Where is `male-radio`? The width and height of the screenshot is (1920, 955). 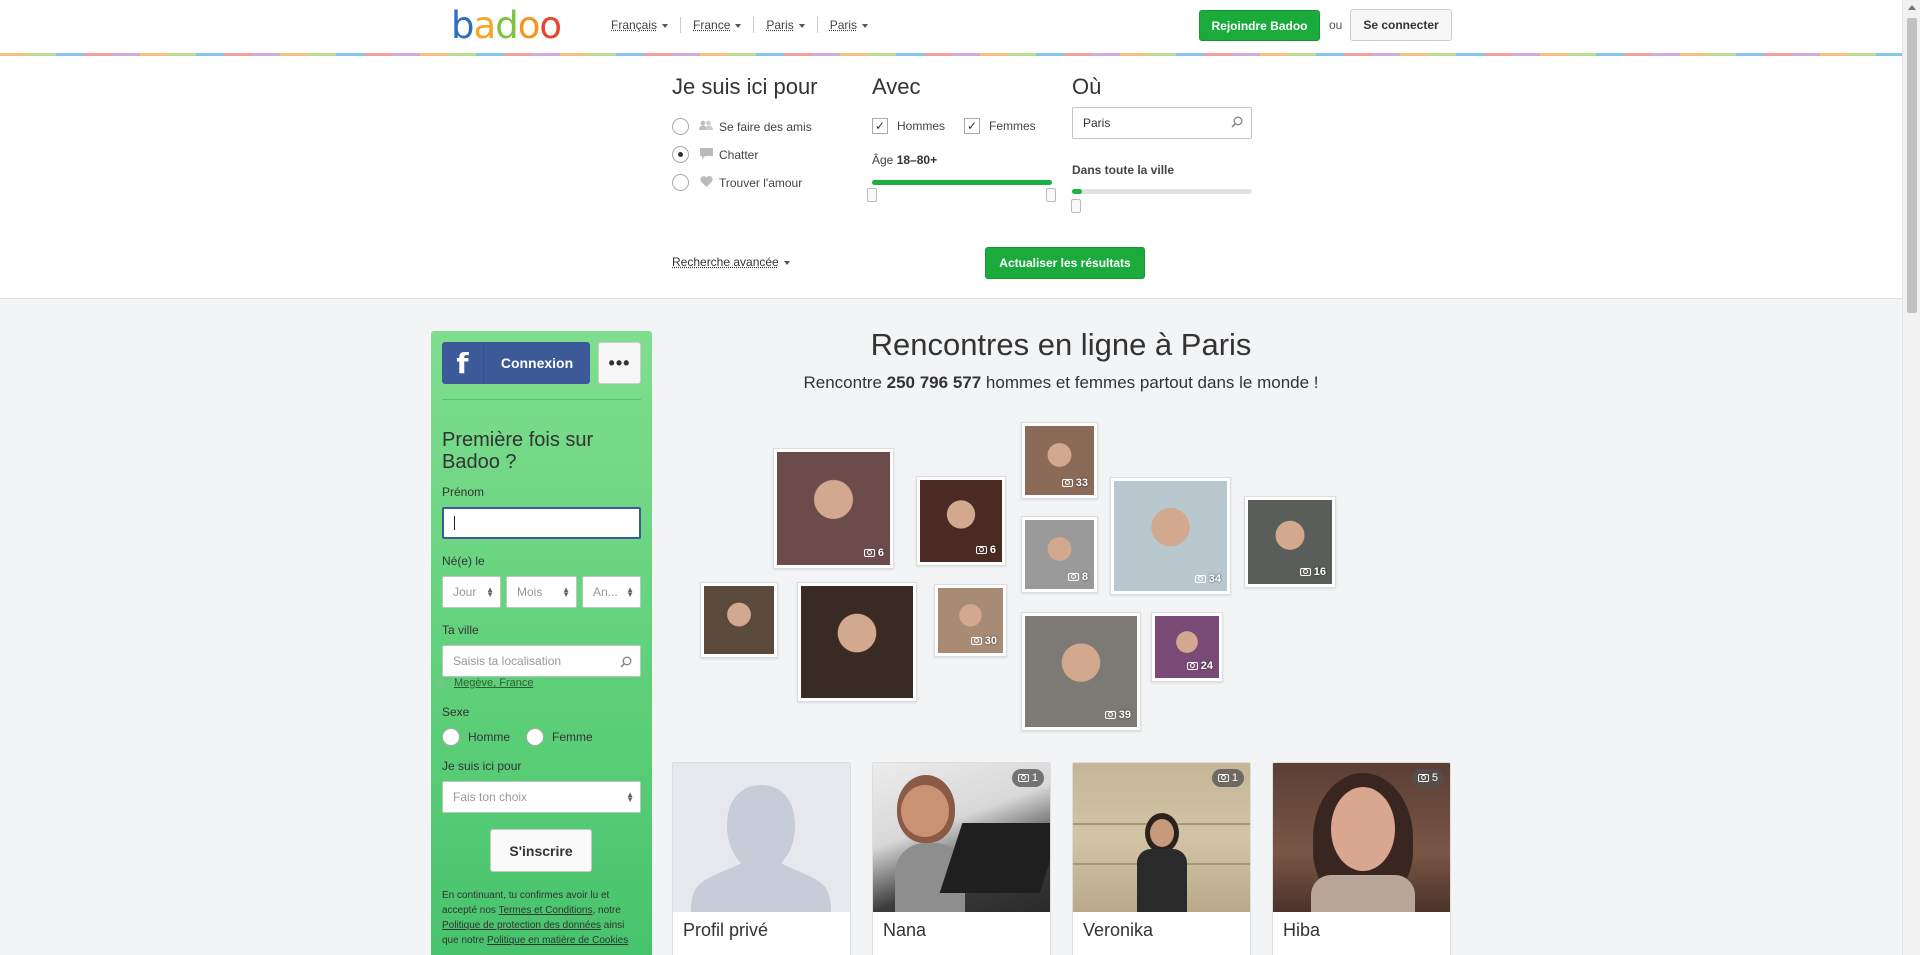
male-radio is located at coordinates (451, 737).